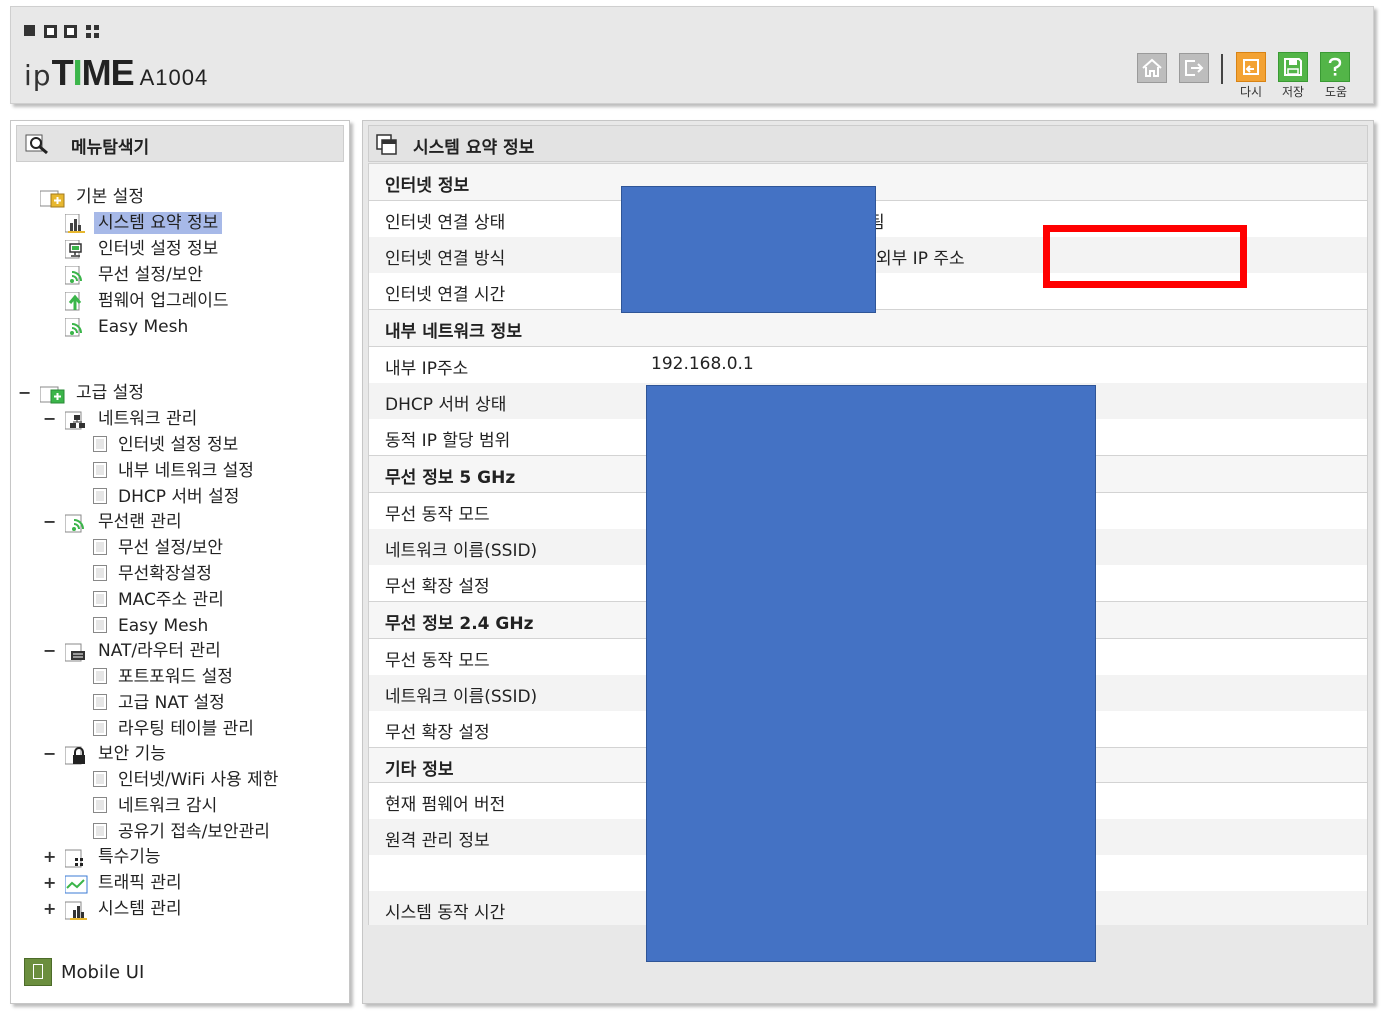 This screenshot has width=1386, height=1011. I want to click on tree-network-monitor: 네트워크 감시, so click(167, 806).